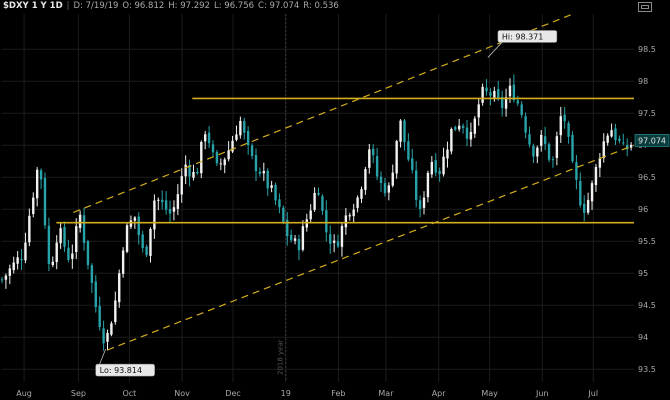 Image resolution: width=670 pixels, height=400 pixels. I want to click on y-tick-label: 95.5, so click(647, 241).